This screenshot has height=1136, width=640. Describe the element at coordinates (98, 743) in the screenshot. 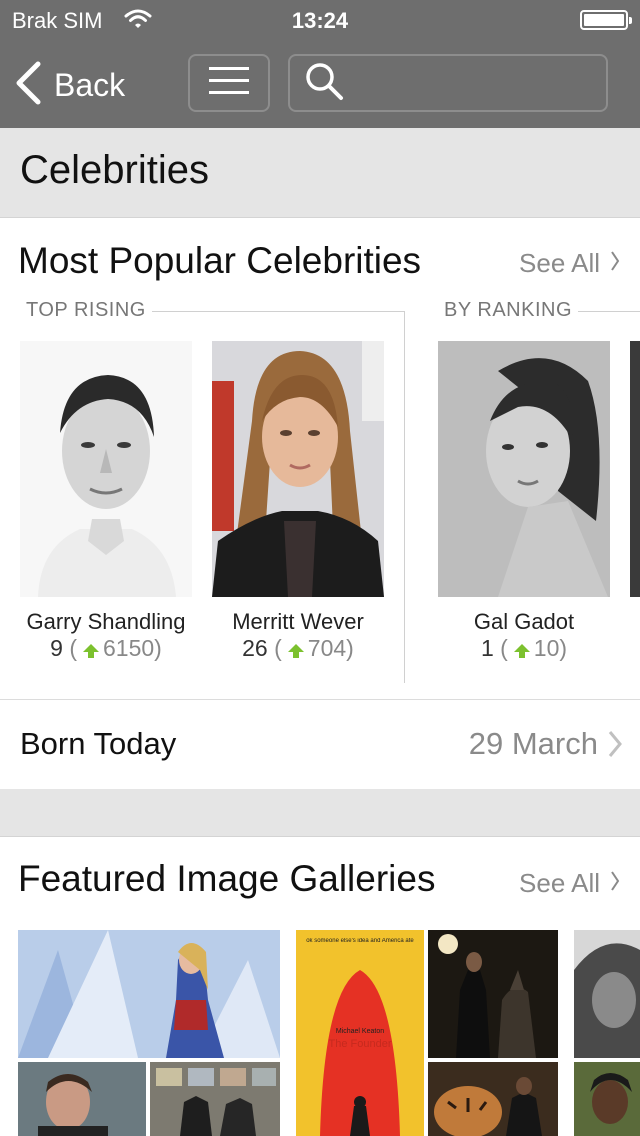

I see `born-today-label: Born Today` at that location.